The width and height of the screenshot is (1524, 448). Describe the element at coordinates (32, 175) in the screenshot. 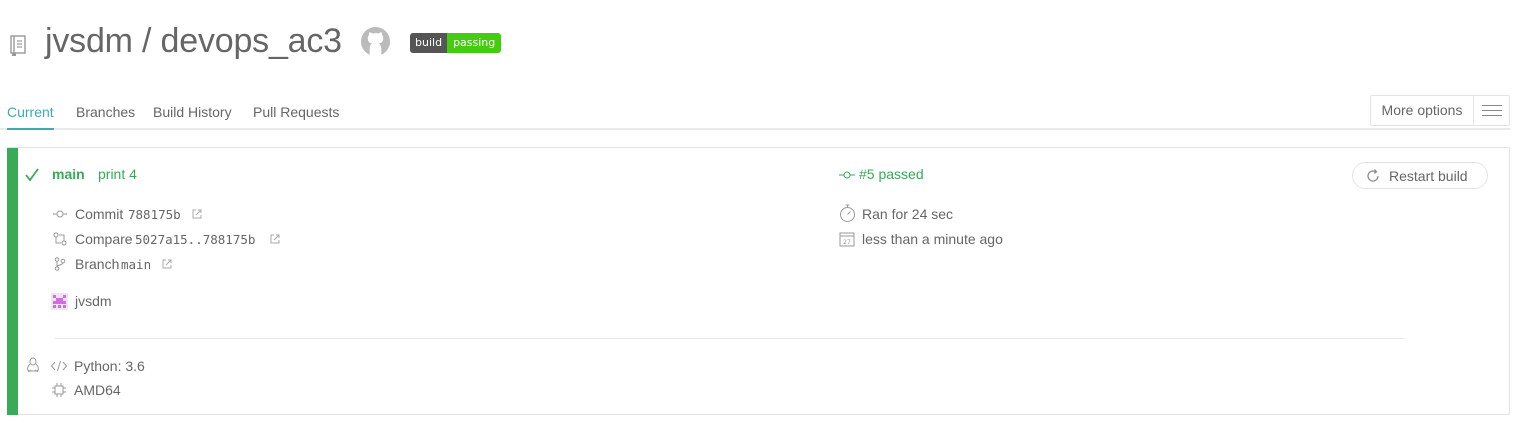

I see `check-icon` at that location.